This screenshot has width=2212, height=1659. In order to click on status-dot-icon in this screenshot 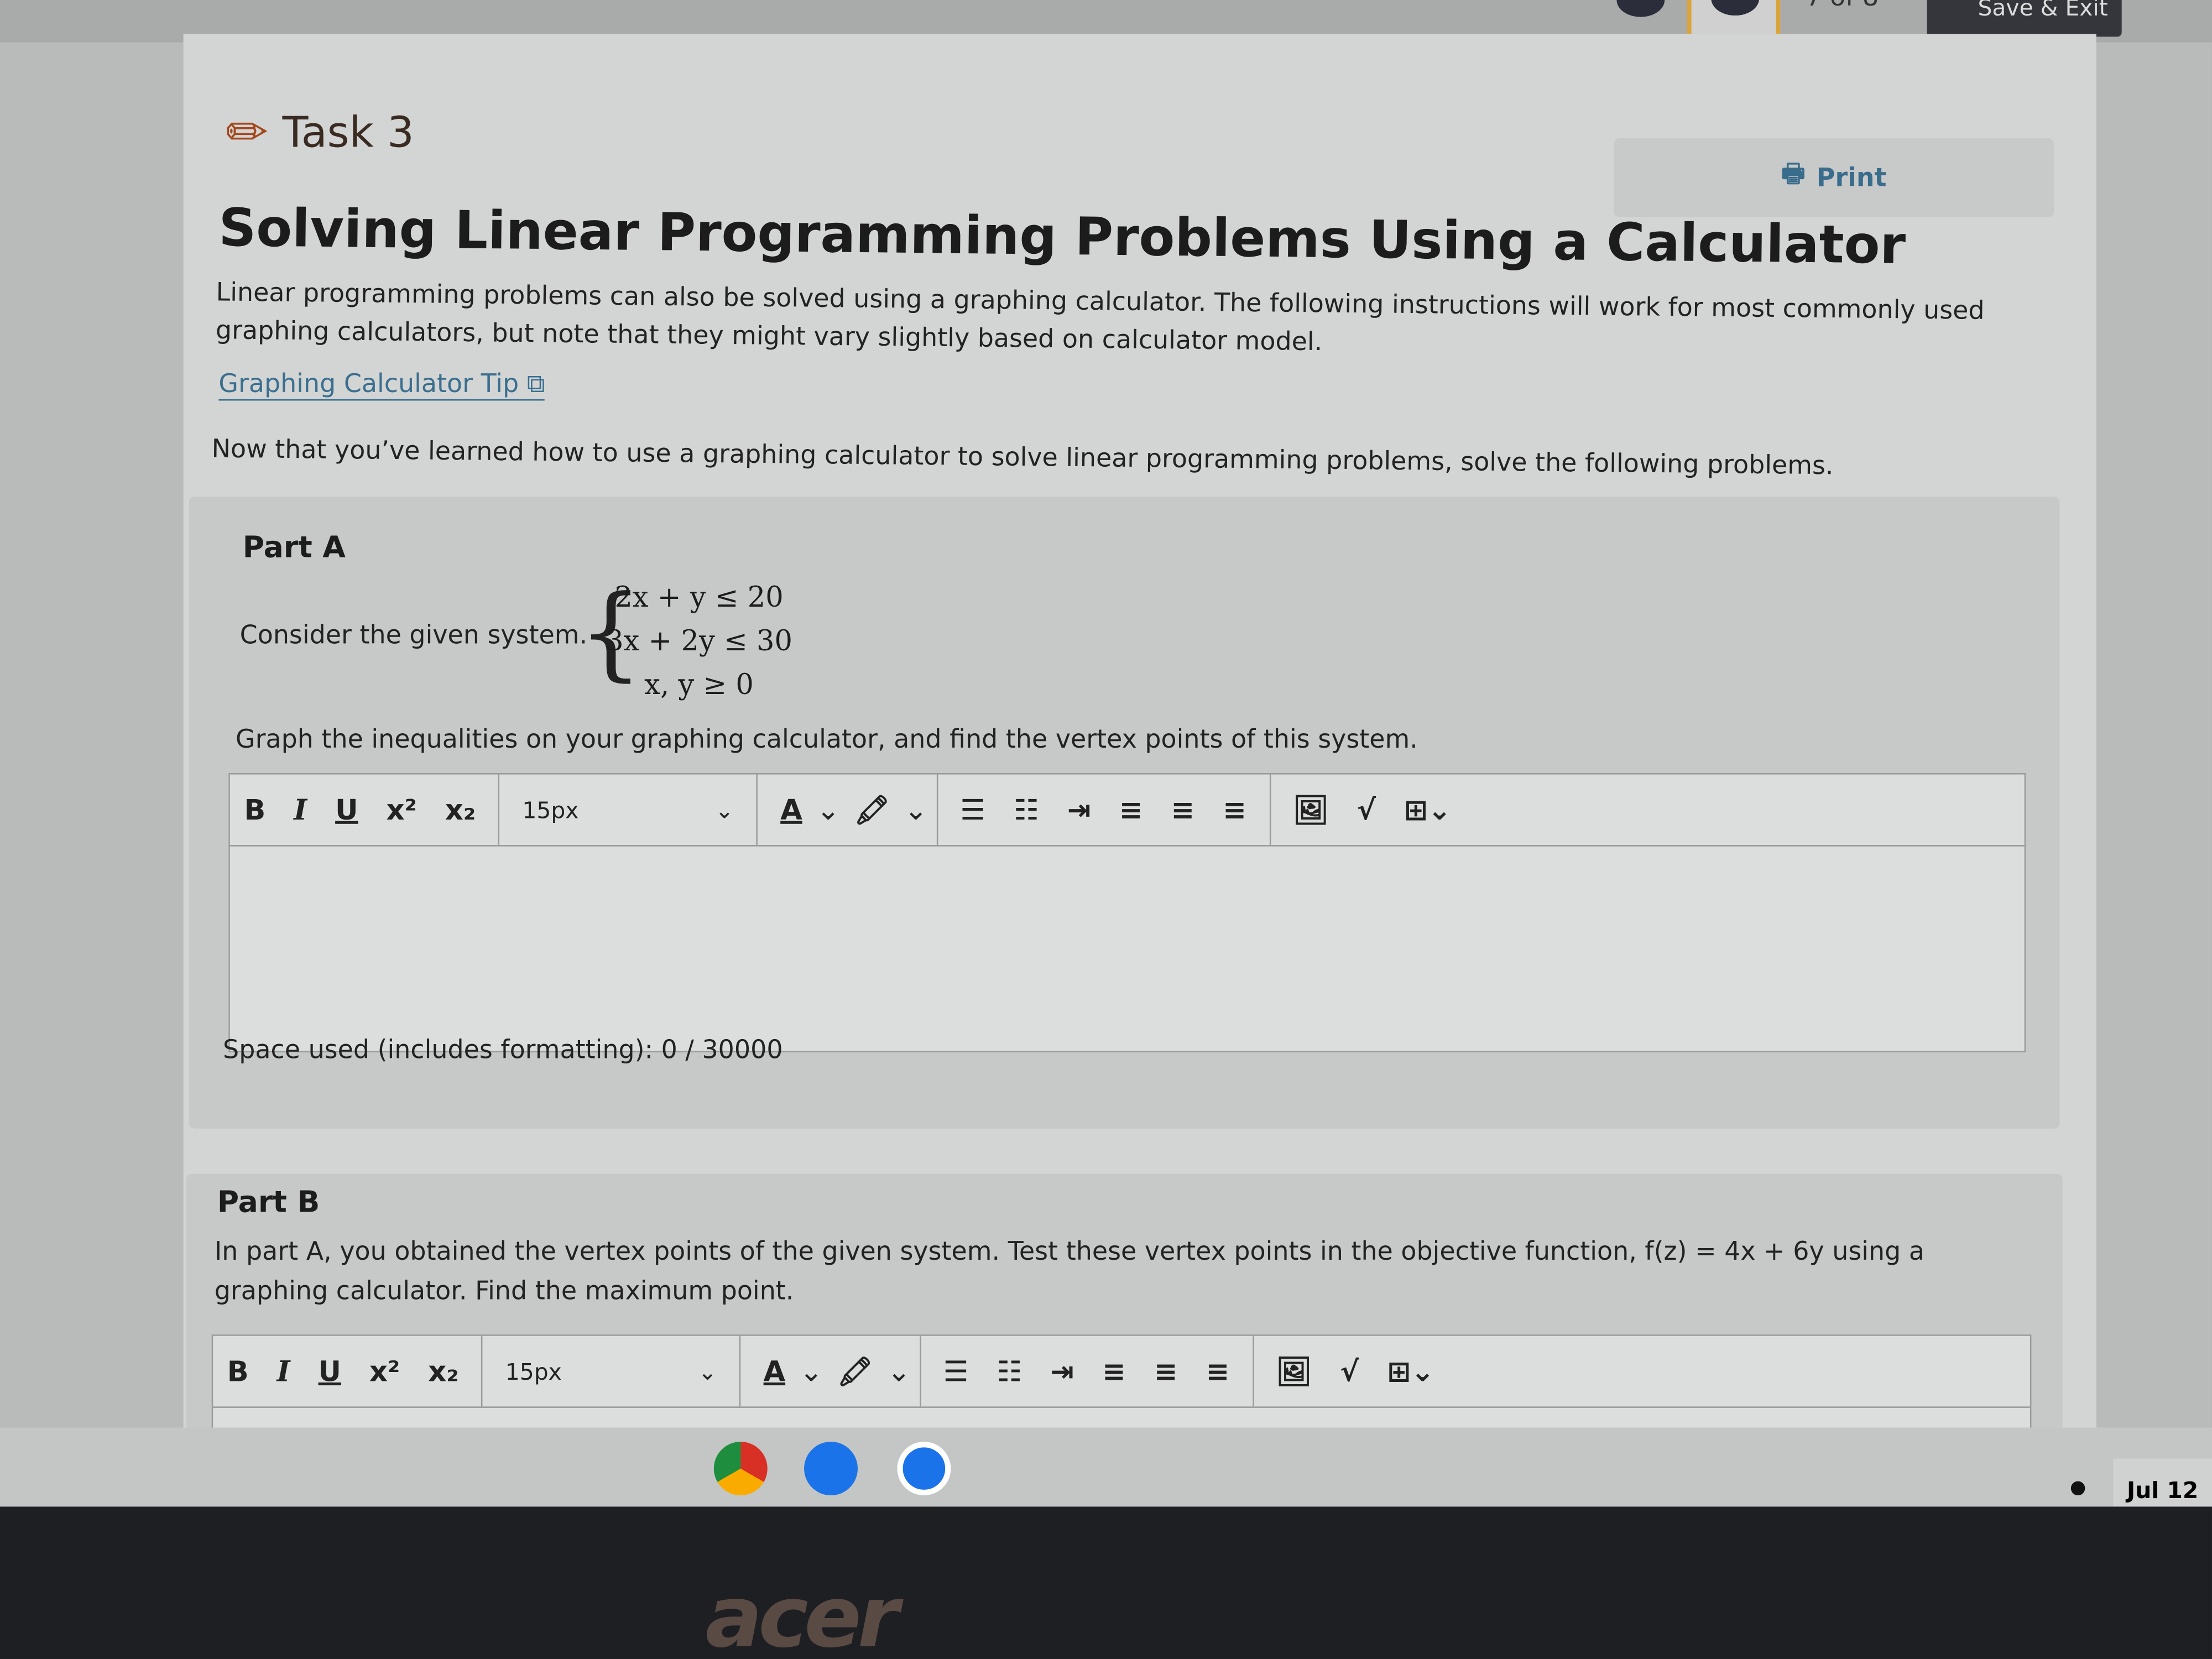, I will do `click(2077, 1489)`.